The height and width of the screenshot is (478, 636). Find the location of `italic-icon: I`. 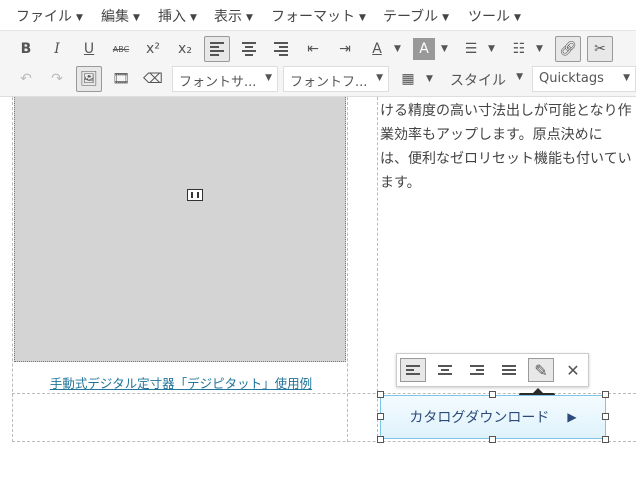

italic-icon: I is located at coordinates (57, 49).